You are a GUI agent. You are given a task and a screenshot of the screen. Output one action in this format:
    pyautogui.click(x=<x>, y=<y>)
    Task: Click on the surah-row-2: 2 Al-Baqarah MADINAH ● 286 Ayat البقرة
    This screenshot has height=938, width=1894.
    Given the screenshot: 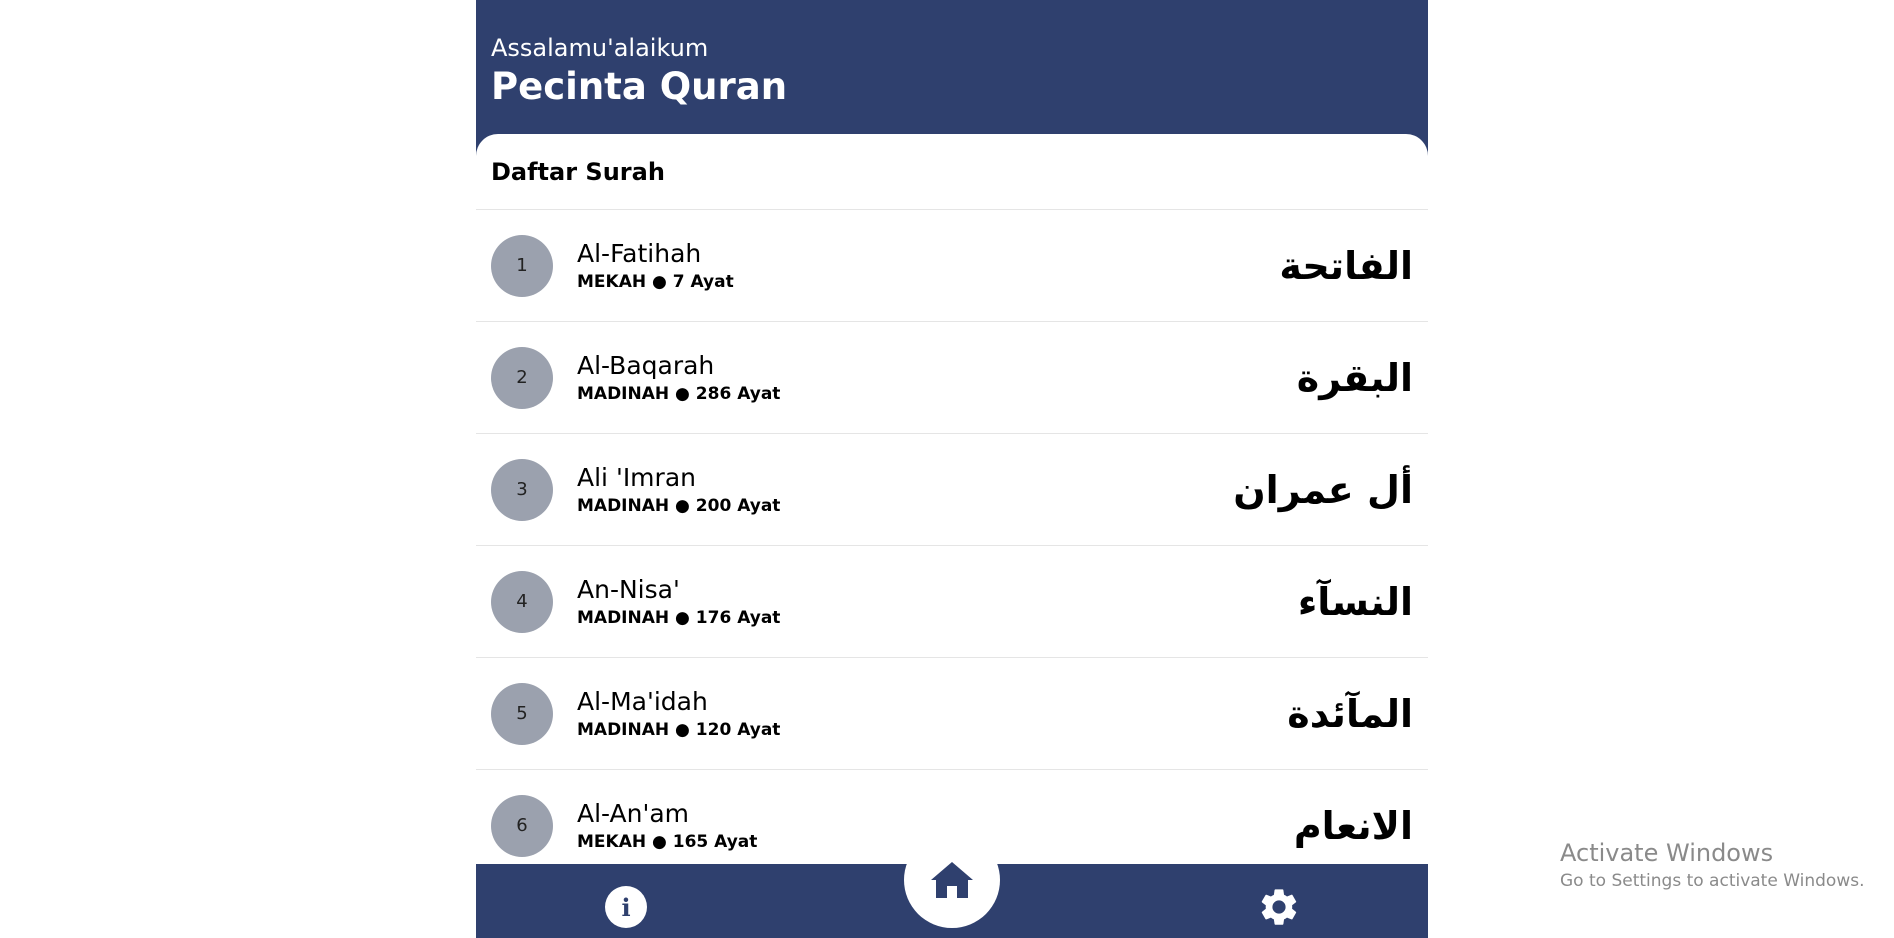 What is the action you would take?
    pyautogui.click(x=952, y=378)
    